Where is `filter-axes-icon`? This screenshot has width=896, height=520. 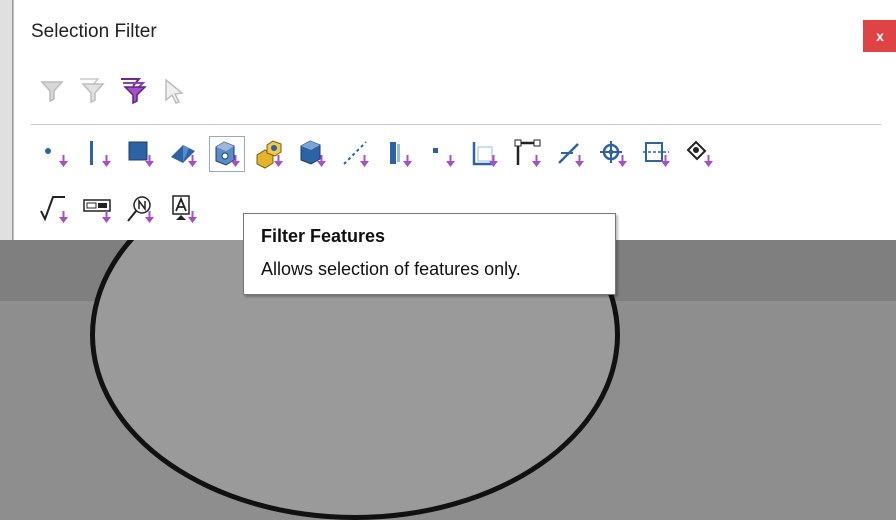
filter-axes-icon is located at coordinates (356, 154).